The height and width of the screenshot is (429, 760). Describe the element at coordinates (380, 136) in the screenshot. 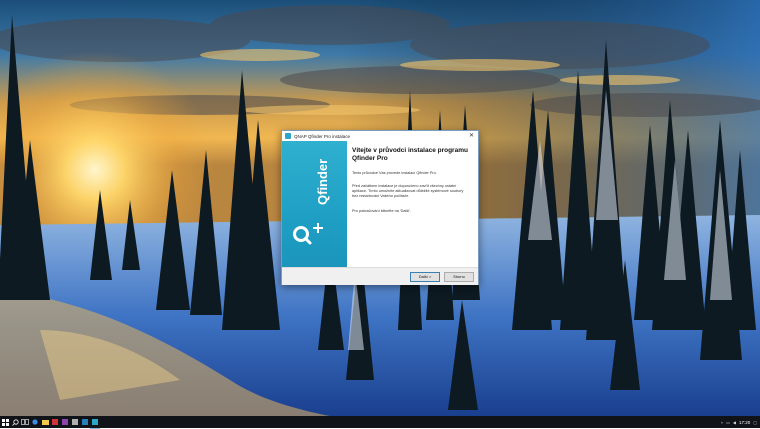

I see `window-titlebar: QNAP Qfinder Pro instalace ✕` at that location.